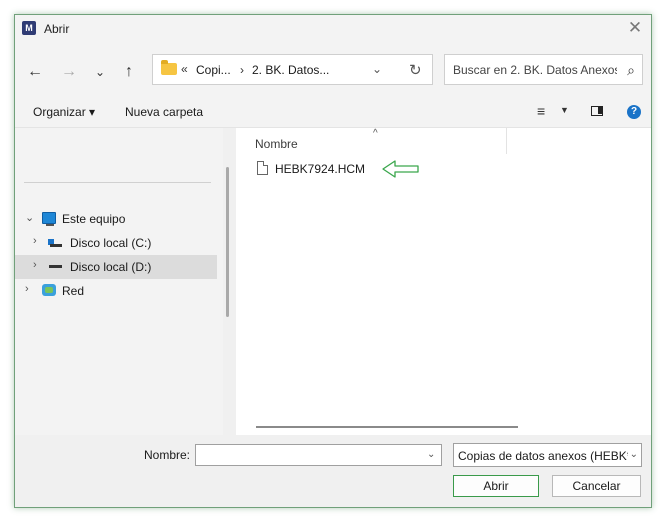  I want to click on refresh-icon: ↻, so click(415, 70).